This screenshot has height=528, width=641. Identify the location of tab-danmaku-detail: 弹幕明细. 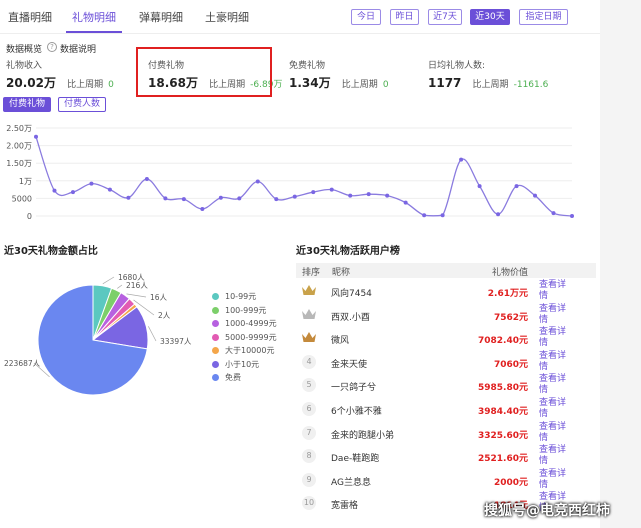
(161, 17).